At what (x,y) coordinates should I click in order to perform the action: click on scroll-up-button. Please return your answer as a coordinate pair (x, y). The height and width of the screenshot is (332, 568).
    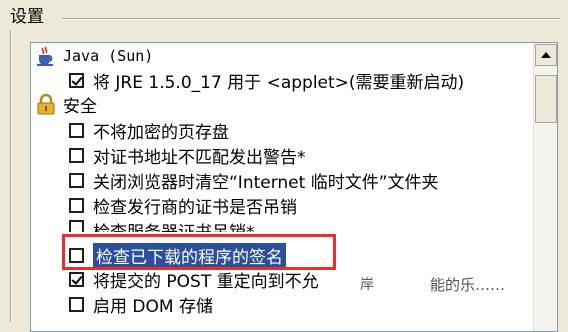
    Looking at the image, I should click on (546, 55).